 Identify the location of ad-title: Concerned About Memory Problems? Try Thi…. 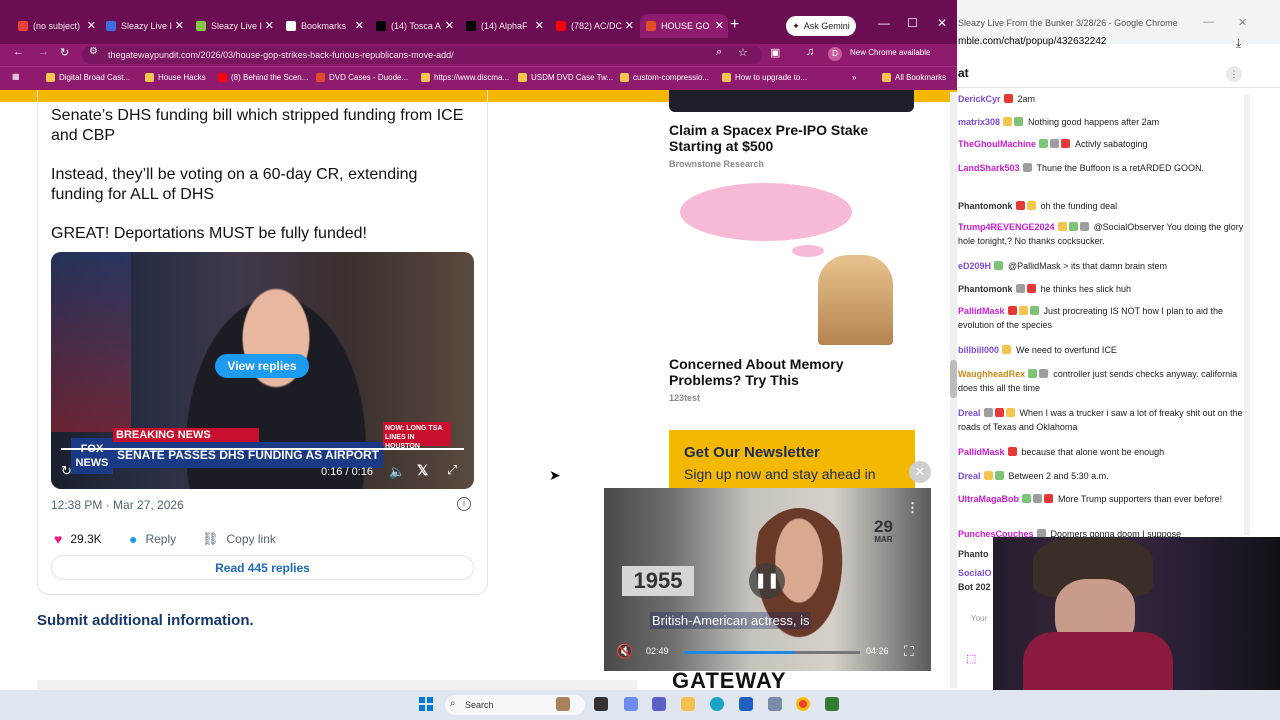
(789, 372).